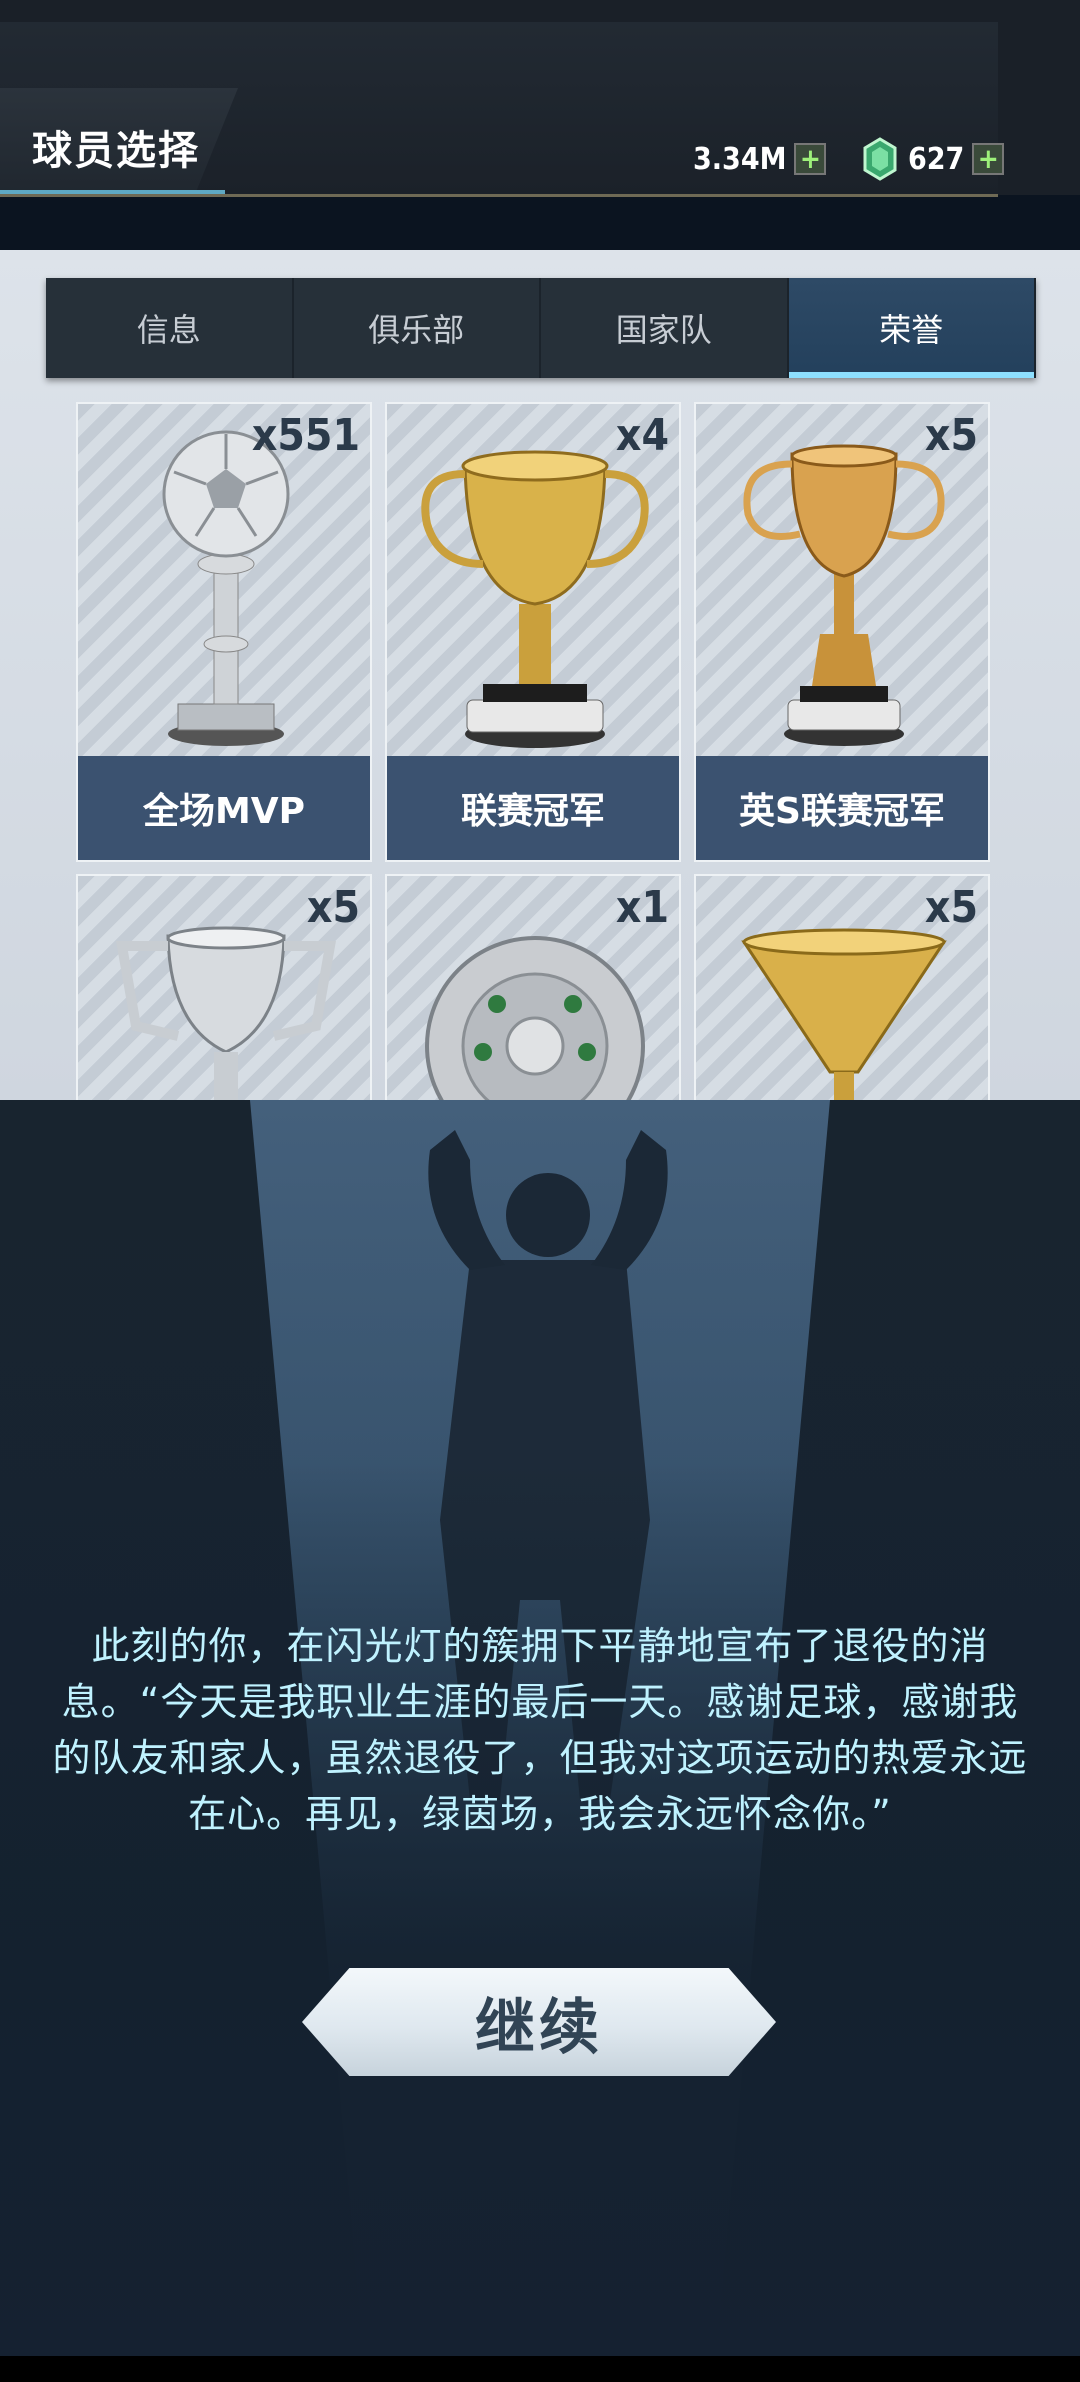 The height and width of the screenshot is (2382, 1080). Describe the element at coordinates (533, 808) in the screenshot. I see `honor-name: 联赛冠军` at that location.